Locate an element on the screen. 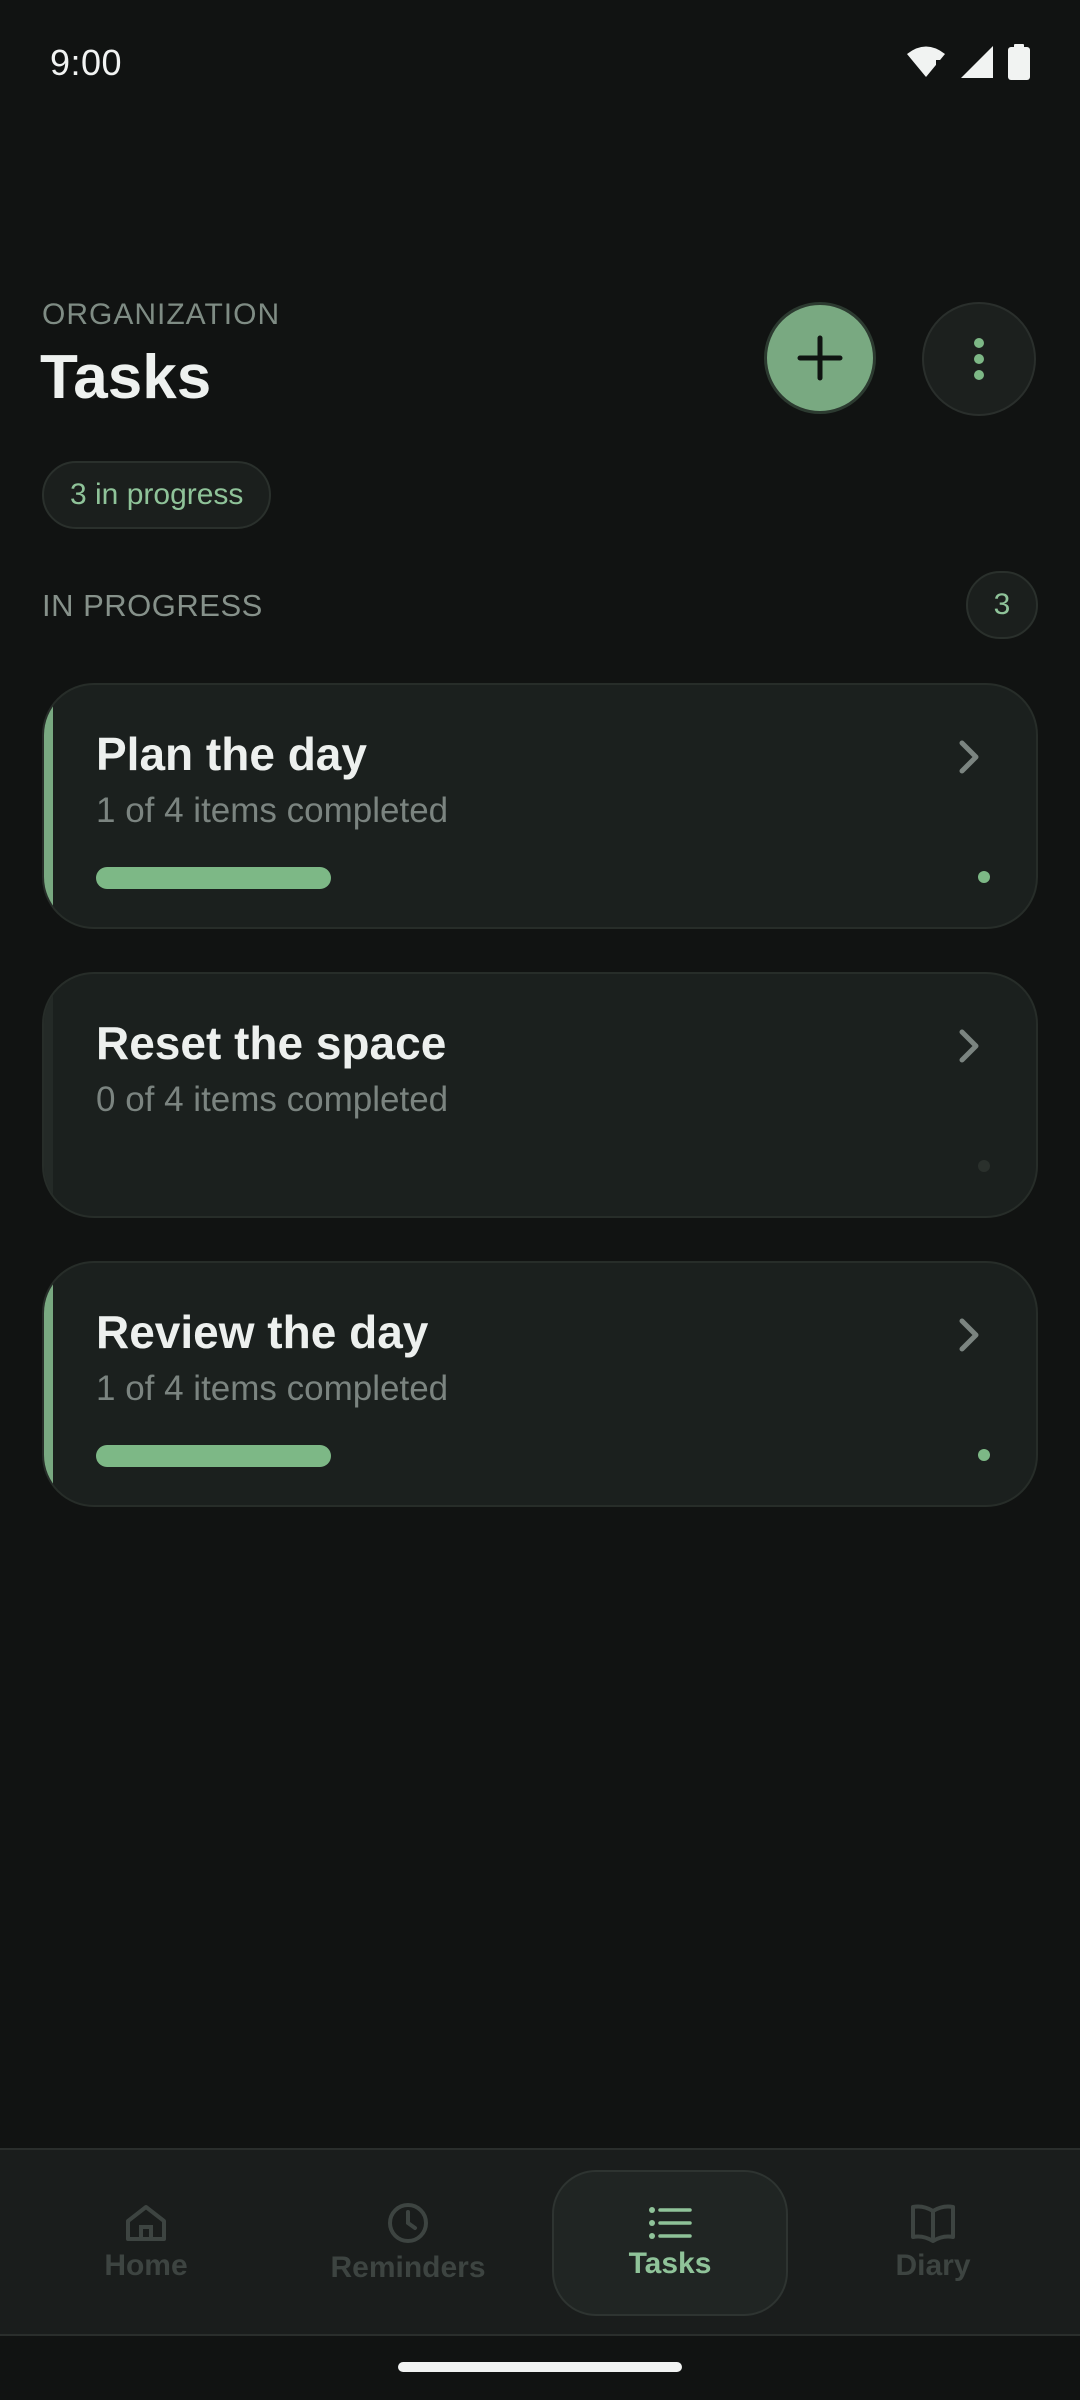  task-title: Plan the day is located at coordinates (231, 754).